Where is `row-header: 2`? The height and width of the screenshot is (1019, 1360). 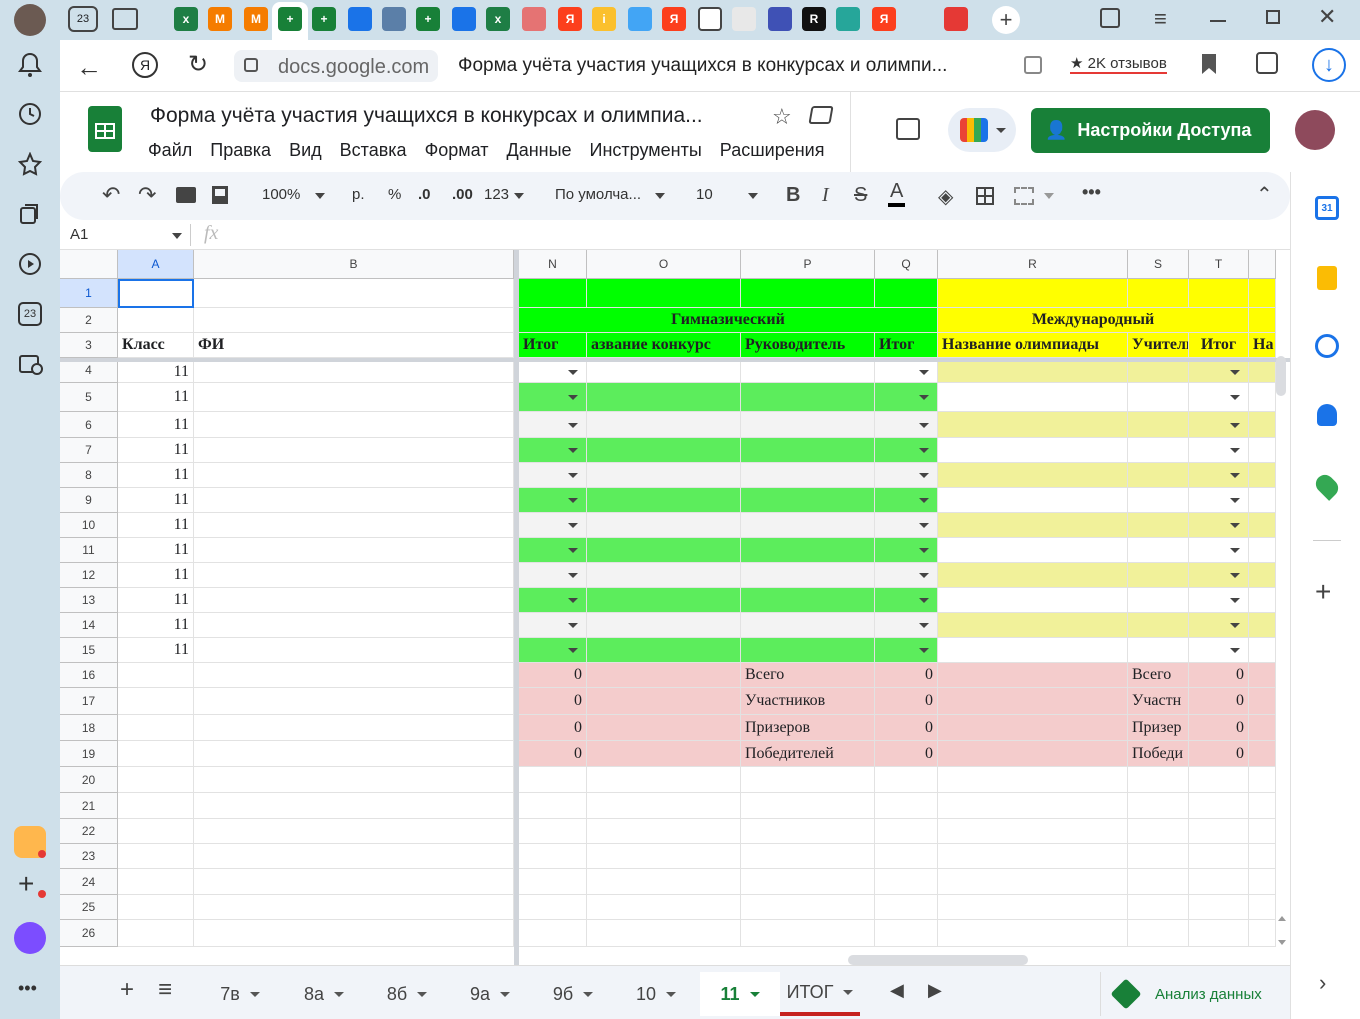
row-header: 2 is located at coordinates (89, 320).